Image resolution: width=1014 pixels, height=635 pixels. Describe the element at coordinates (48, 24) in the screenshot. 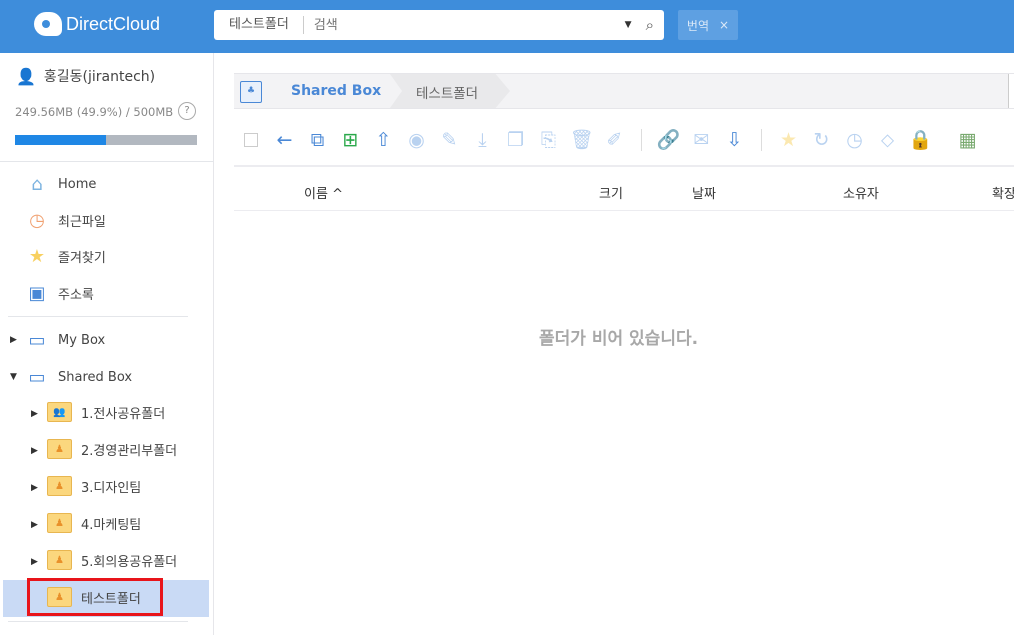

I see `cloud-logo-icon` at that location.